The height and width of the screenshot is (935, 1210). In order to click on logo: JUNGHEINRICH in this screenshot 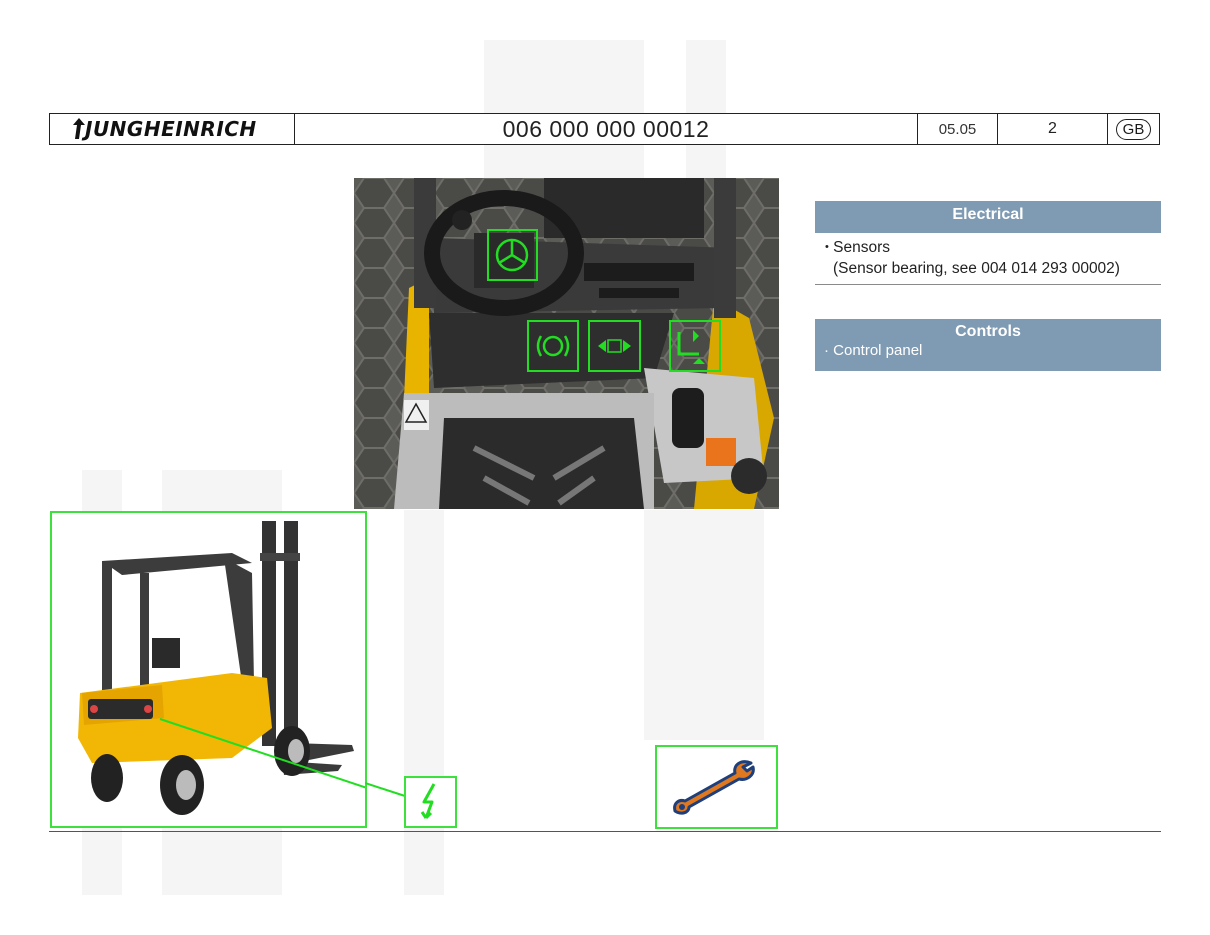, I will do `click(172, 129)`.